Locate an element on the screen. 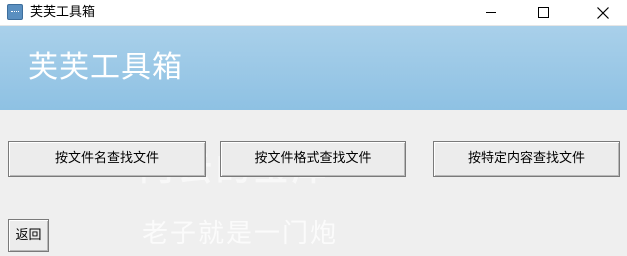 The height and width of the screenshot is (256, 627). watermark-small-text: 老子就是一门炮 is located at coordinates (240, 234).